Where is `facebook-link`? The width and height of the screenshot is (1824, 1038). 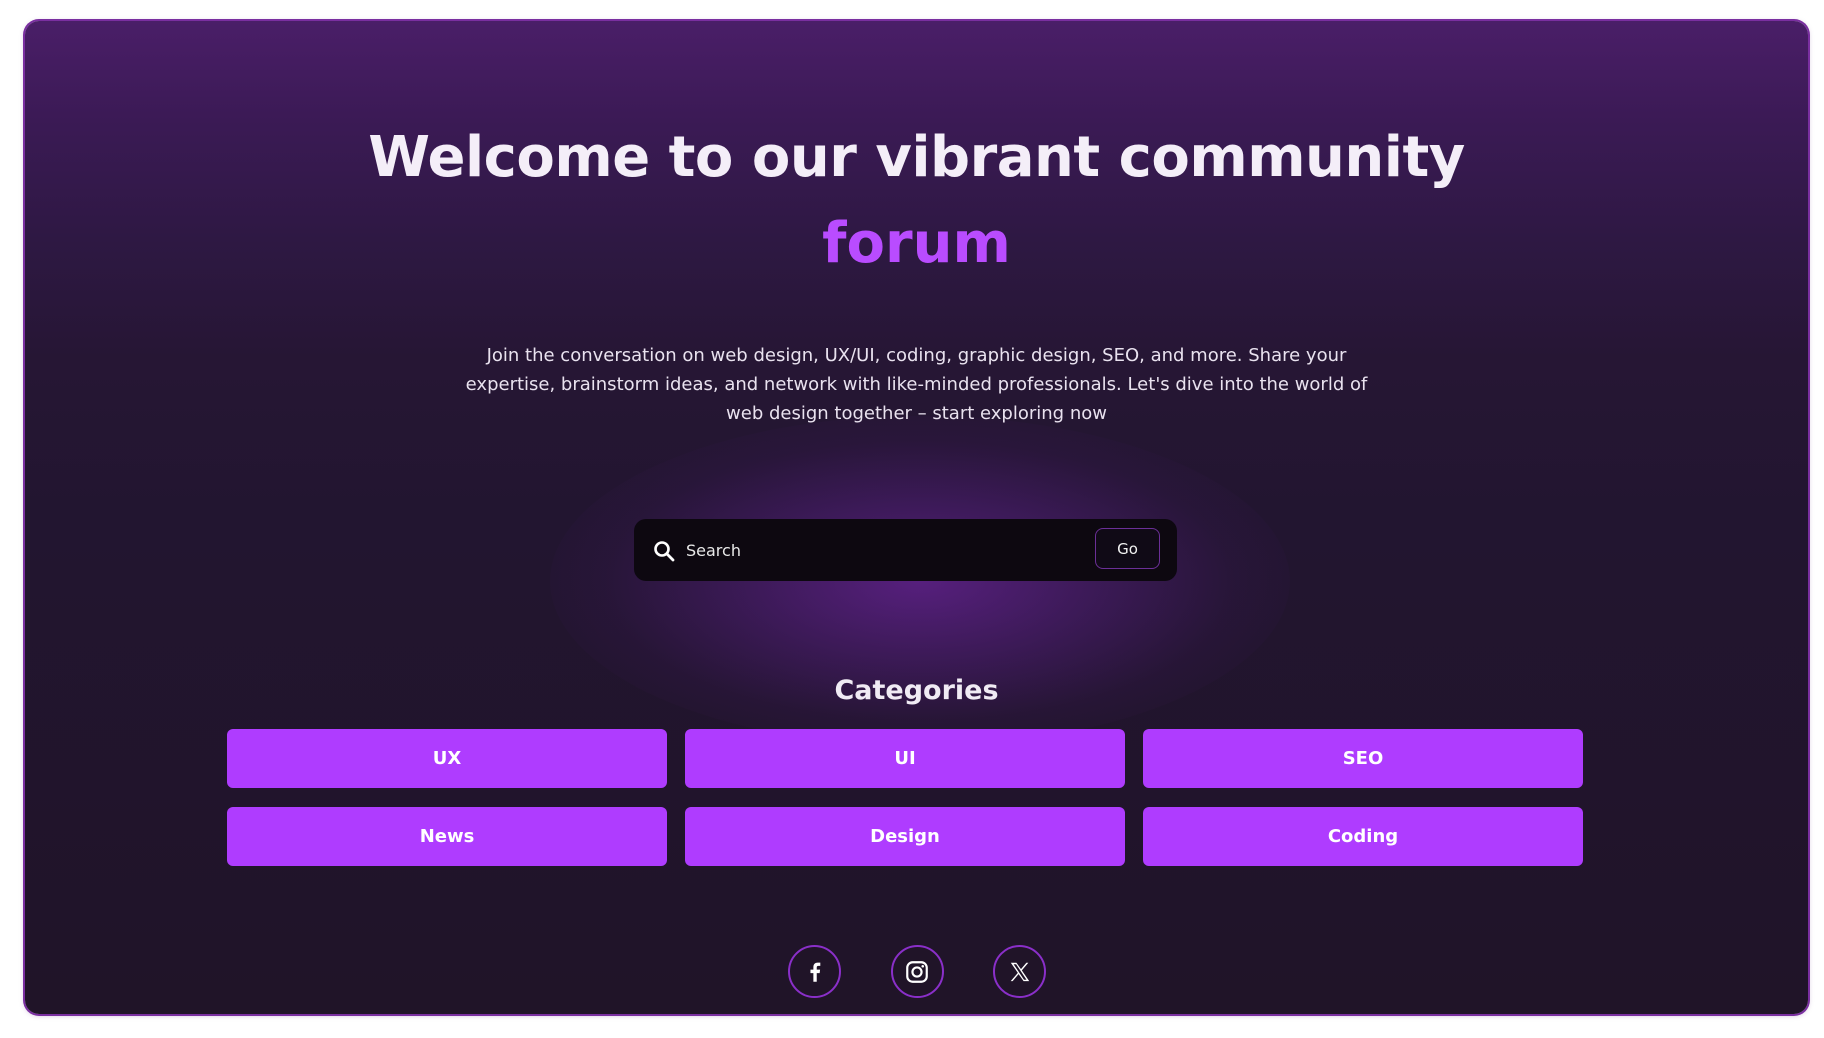 facebook-link is located at coordinates (814, 971).